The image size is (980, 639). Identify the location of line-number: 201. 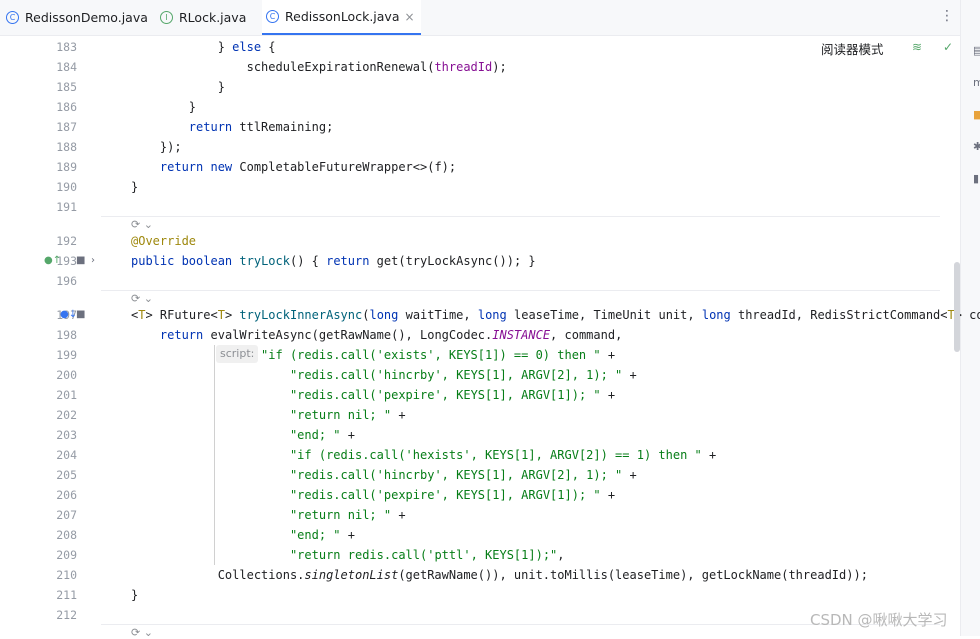
(66, 395).